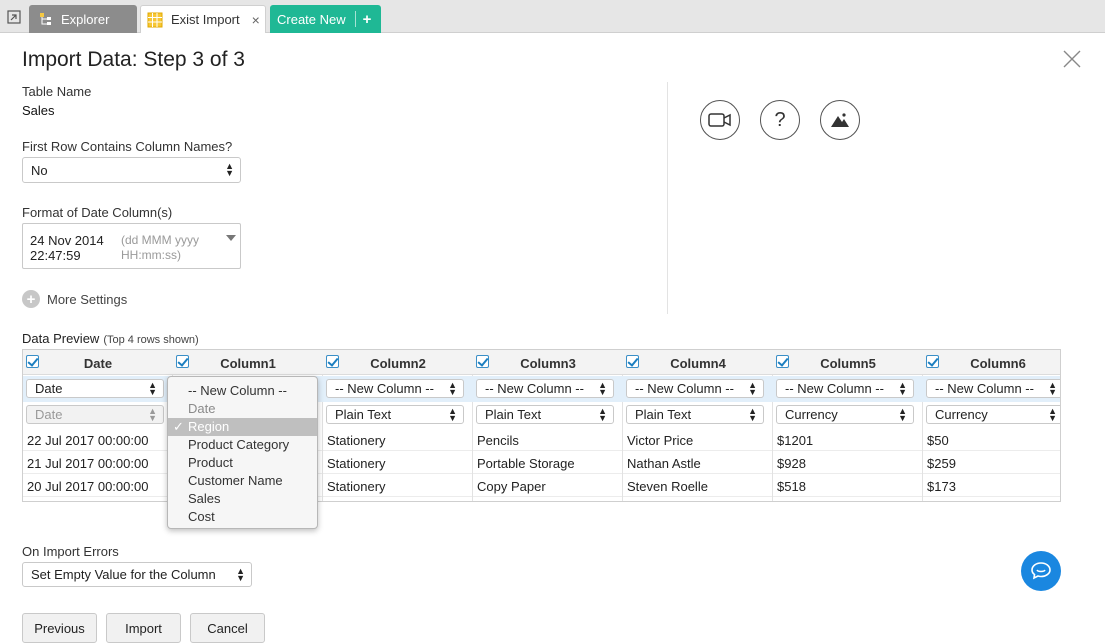  I want to click on table-cell: Nathan Astle, so click(664, 463).